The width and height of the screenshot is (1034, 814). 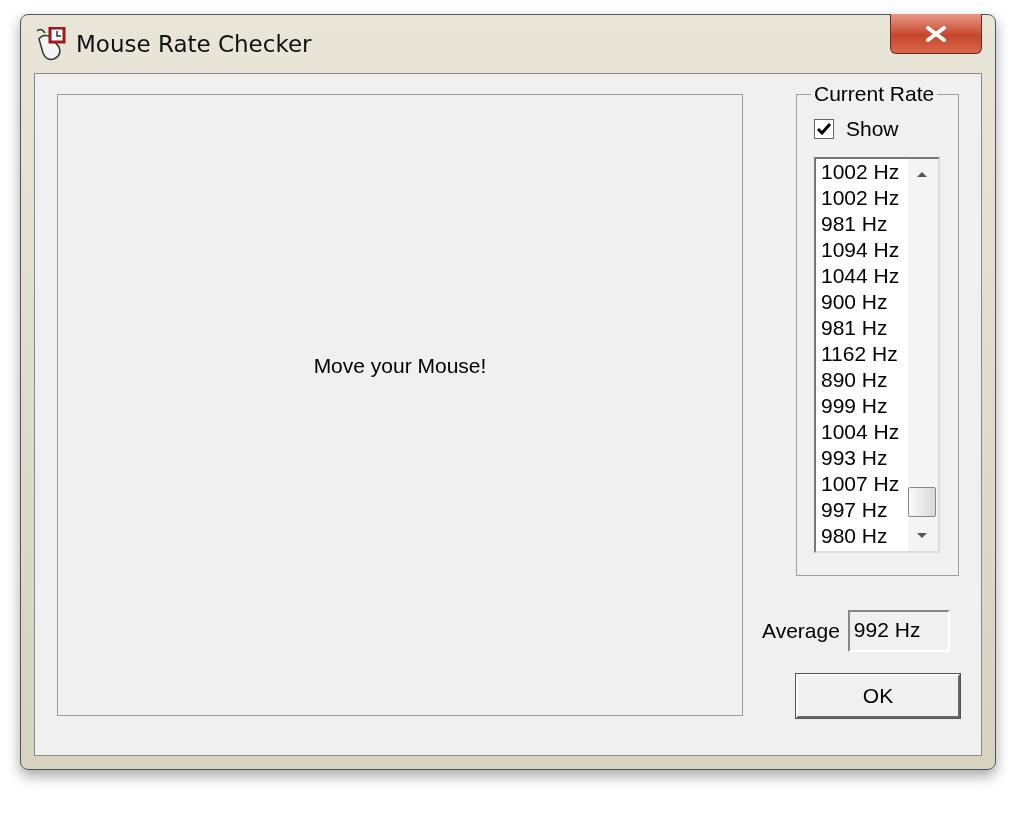 I want to click on up-arrow-icon, so click(x=922, y=174).